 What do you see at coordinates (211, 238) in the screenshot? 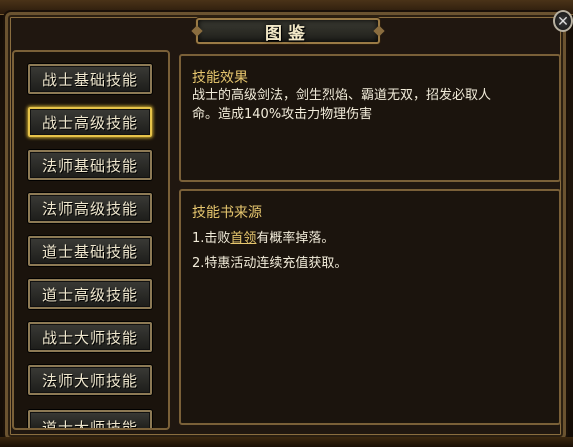
I see `source-item-1-prefix: 1.击败` at bounding box center [211, 238].